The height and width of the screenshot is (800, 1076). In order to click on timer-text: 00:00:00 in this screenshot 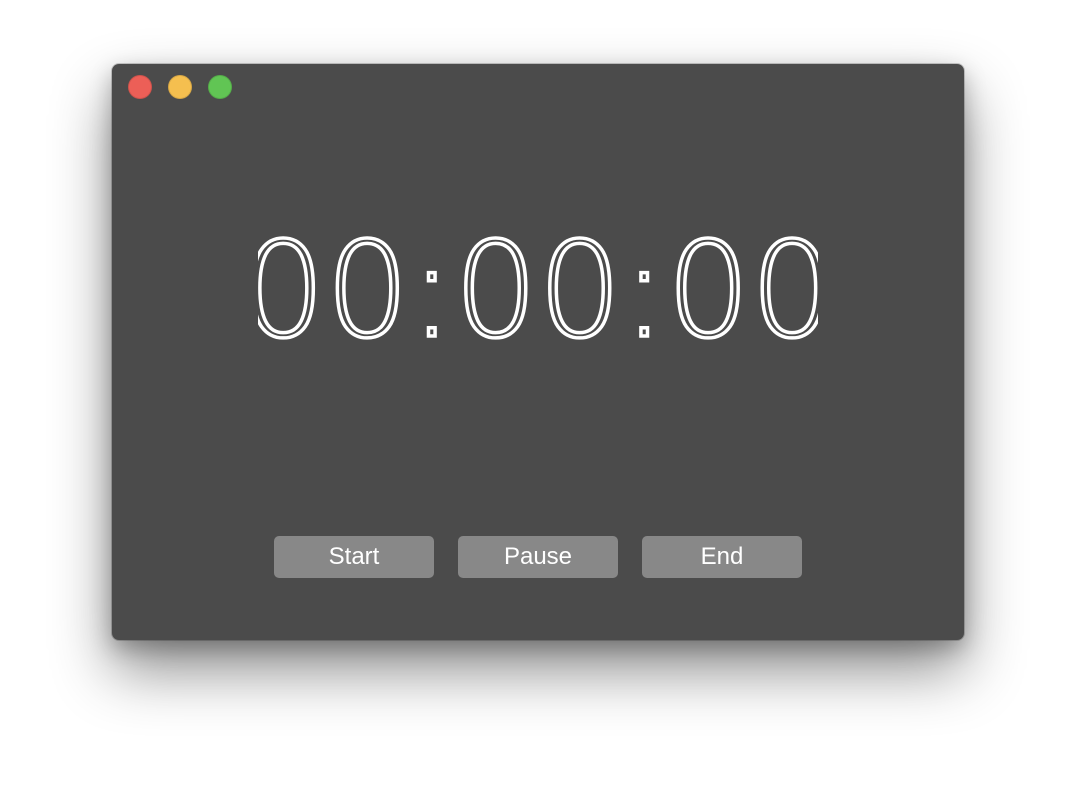, I will do `click(538, 289)`.